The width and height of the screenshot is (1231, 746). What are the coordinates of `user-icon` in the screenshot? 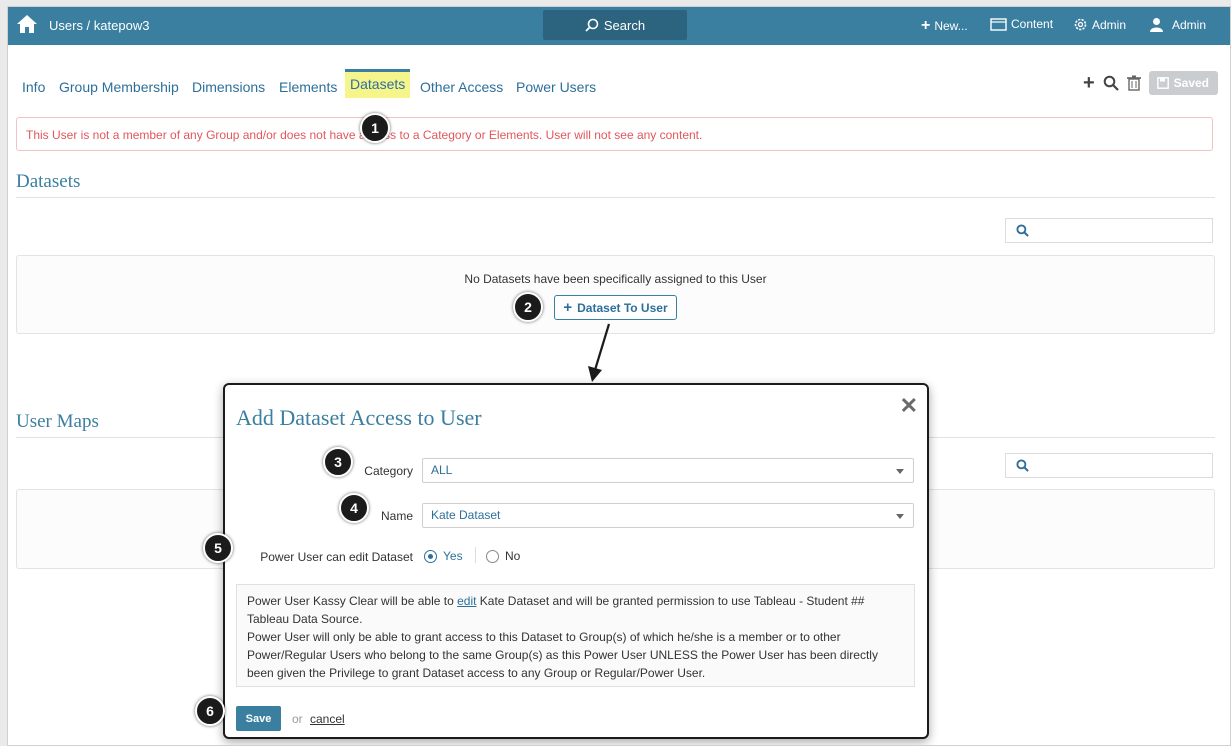 It's located at (1156, 25).